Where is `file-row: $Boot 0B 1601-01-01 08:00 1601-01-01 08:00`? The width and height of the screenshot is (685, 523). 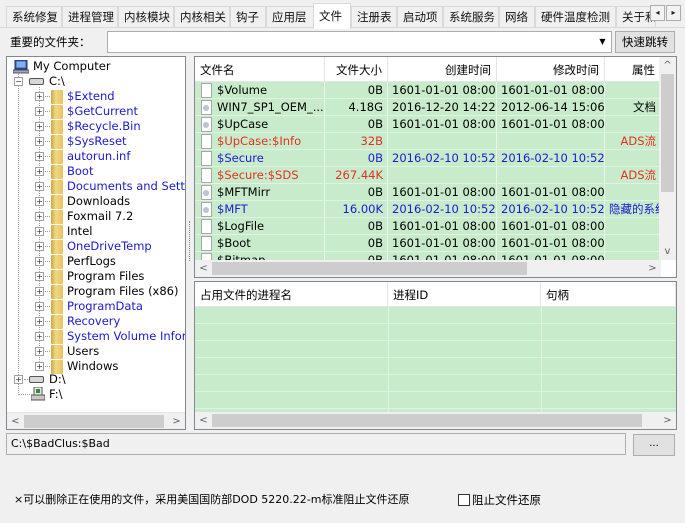 file-row: $Boot 0B 1601-01-01 08:00 1601-01-01 08:00 is located at coordinates (428, 243).